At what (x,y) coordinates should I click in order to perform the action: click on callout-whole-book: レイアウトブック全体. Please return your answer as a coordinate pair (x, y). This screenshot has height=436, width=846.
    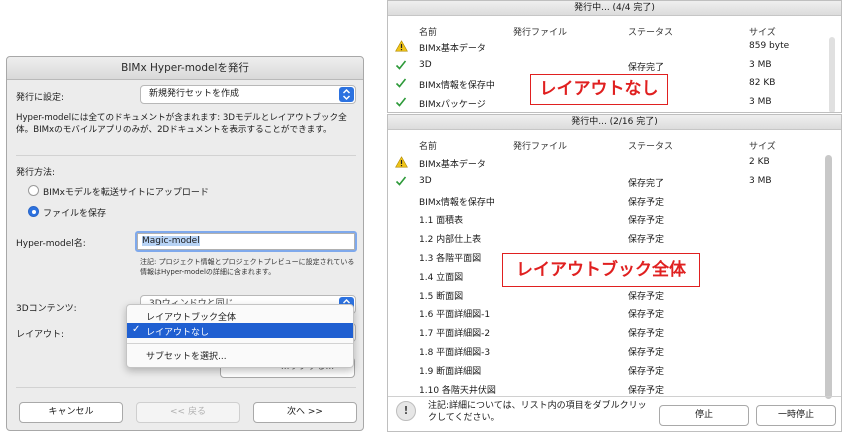
    Looking at the image, I should click on (601, 270).